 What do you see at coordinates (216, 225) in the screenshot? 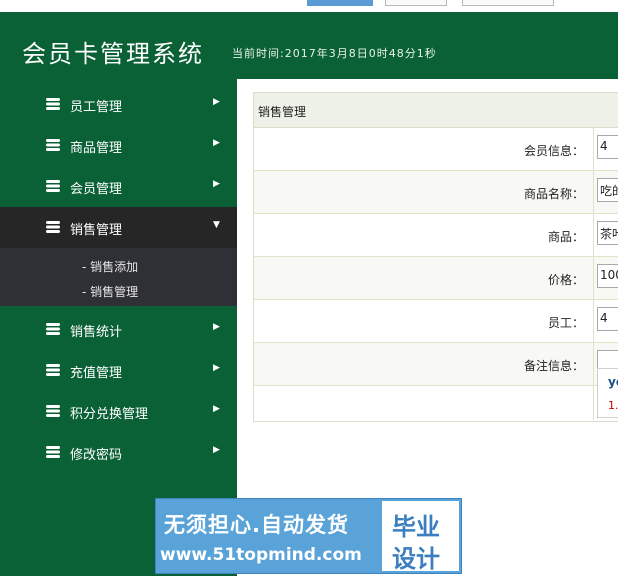
I see `caret-down-icon: ▼` at bounding box center [216, 225].